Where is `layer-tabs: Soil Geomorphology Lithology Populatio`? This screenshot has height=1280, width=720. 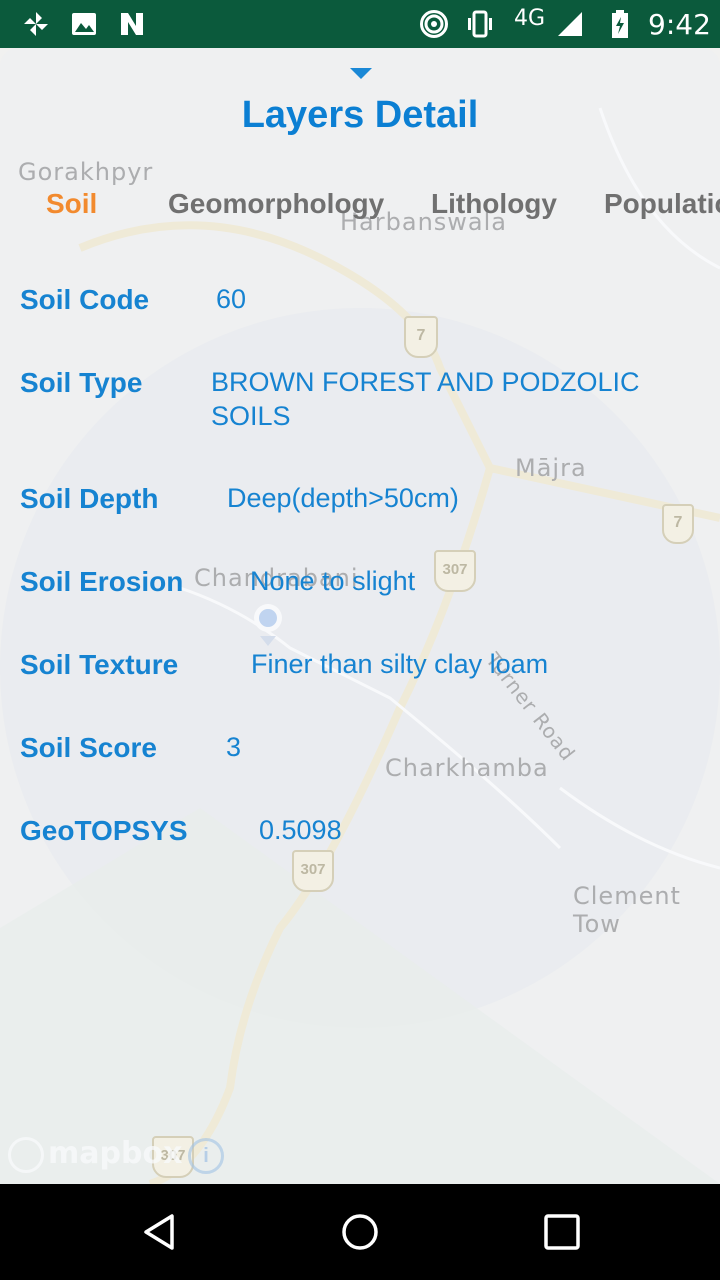 layer-tabs: Soil Geomorphology Lithology Populatio is located at coordinates (360, 213).